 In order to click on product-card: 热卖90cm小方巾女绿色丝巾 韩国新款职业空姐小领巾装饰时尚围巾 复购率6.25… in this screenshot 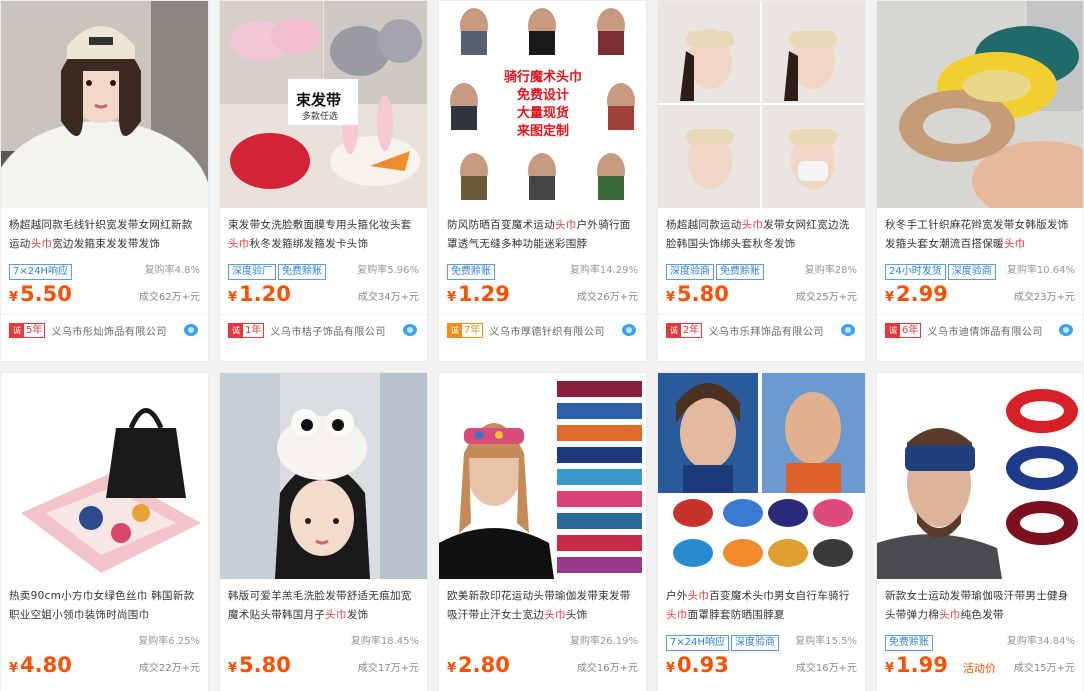, I will do `click(104, 531)`.